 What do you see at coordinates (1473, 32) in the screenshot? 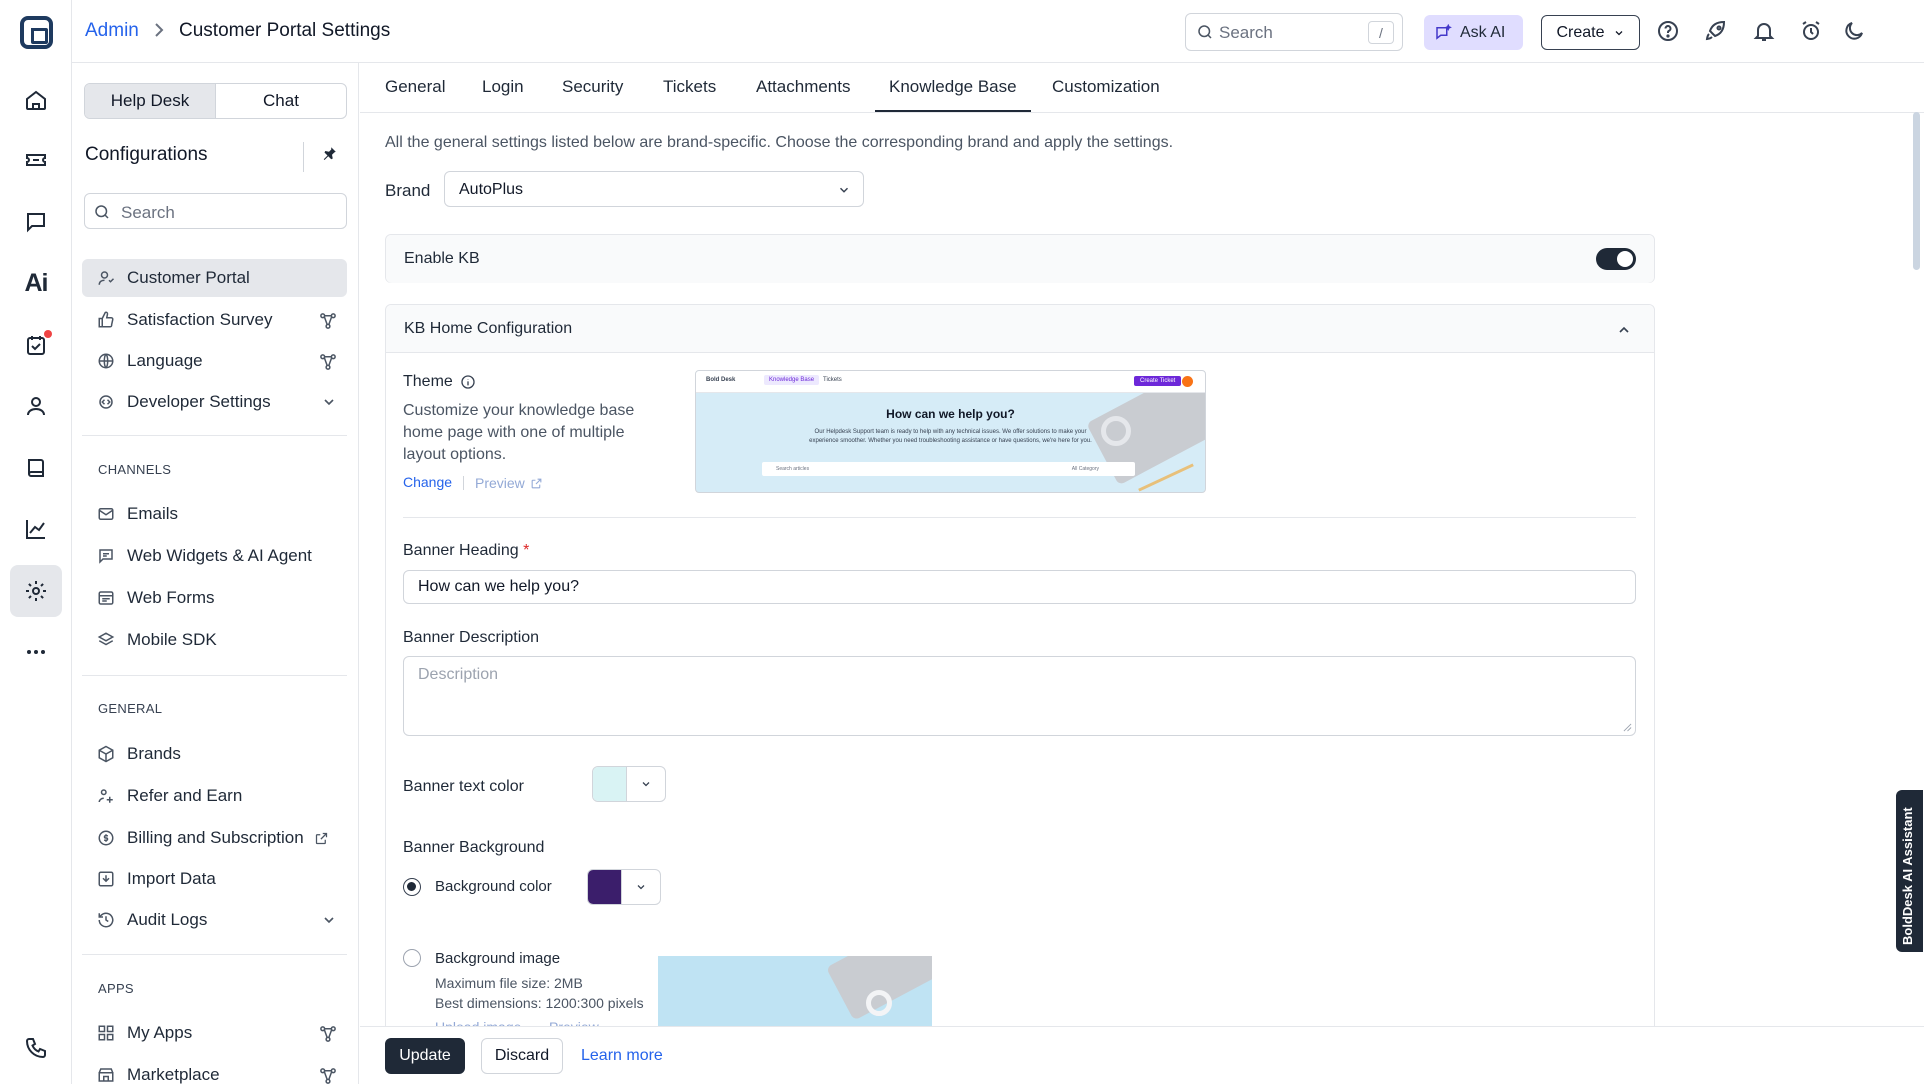
I see `ask-ai-button: Ask AI` at bounding box center [1473, 32].